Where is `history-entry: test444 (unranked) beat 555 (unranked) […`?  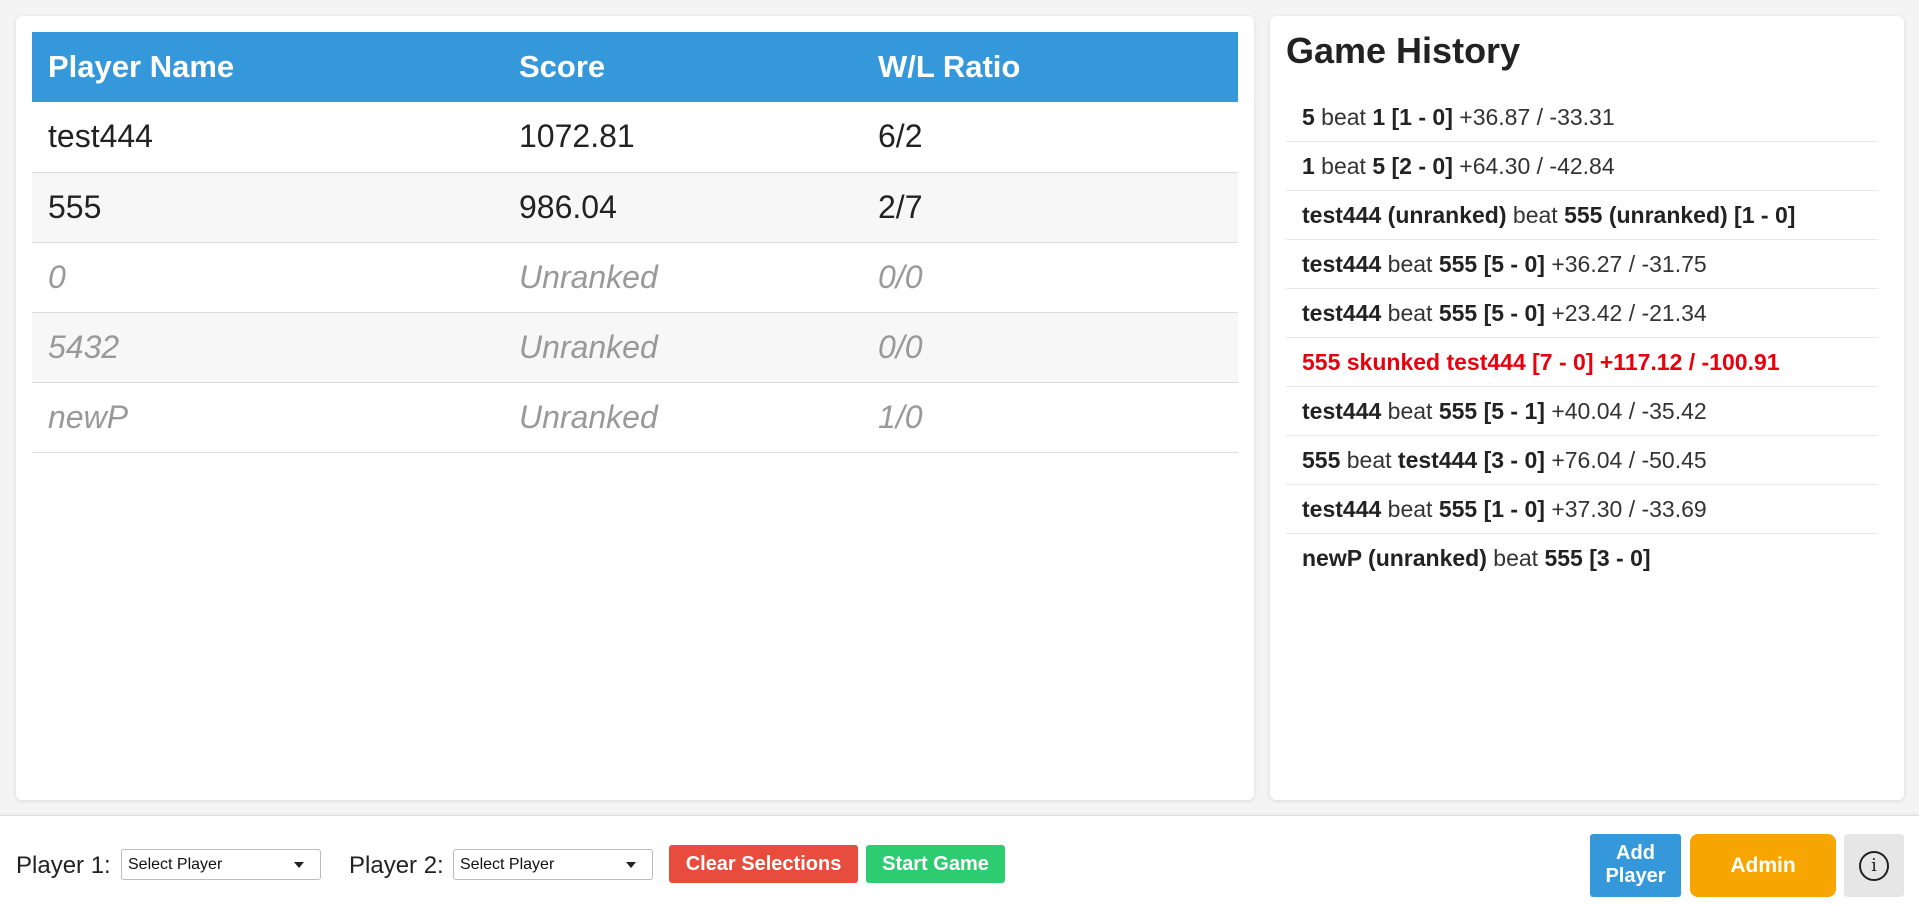 history-entry: test444 (unranked) beat 555 (unranked) [… is located at coordinates (1582, 215).